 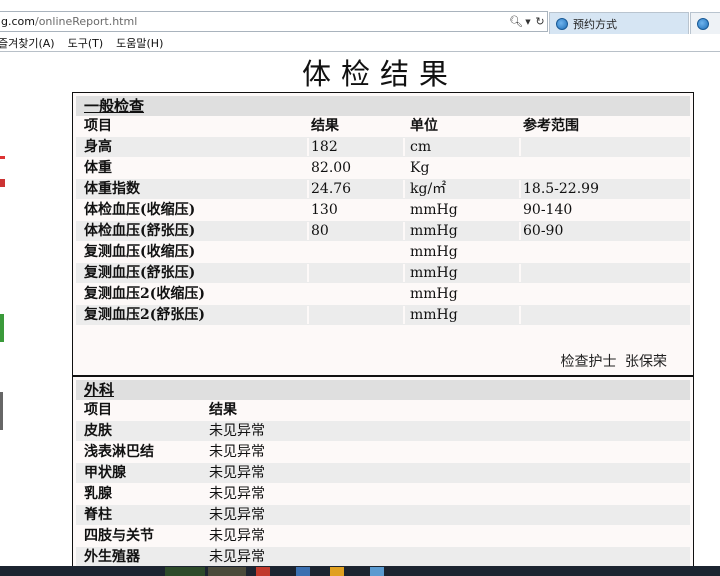 What do you see at coordinates (98, 147) in the screenshot?
I see `cell-item: 身高` at bounding box center [98, 147].